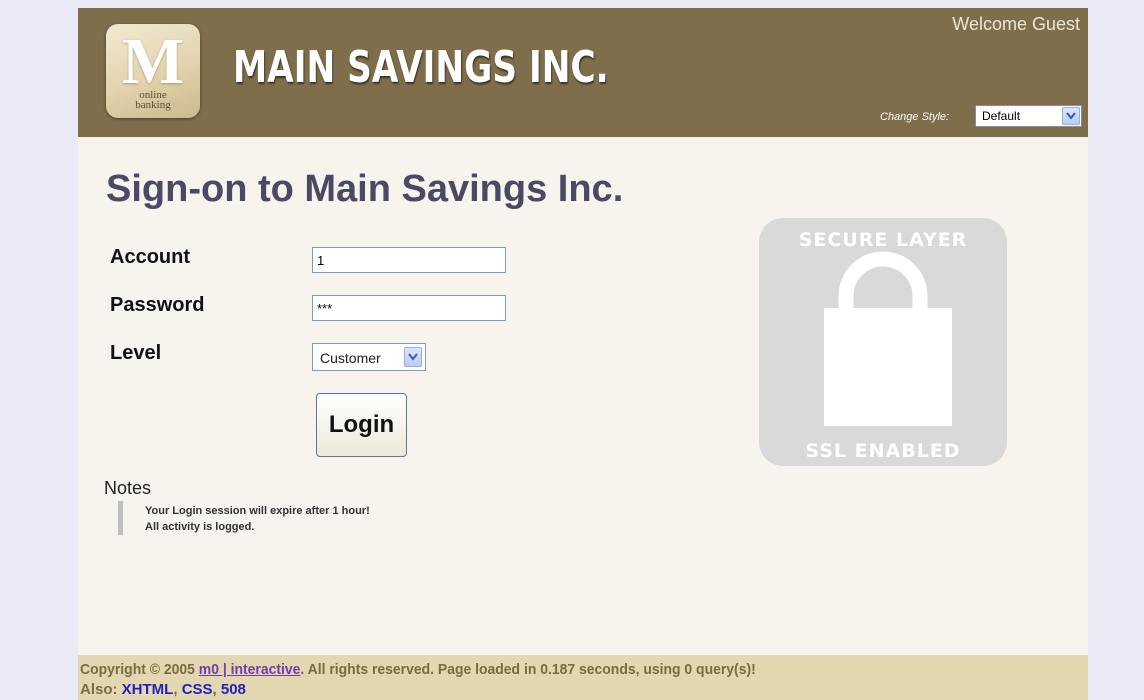  What do you see at coordinates (197, 689) in the screenshot?
I see `css-link: CSS` at bounding box center [197, 689].